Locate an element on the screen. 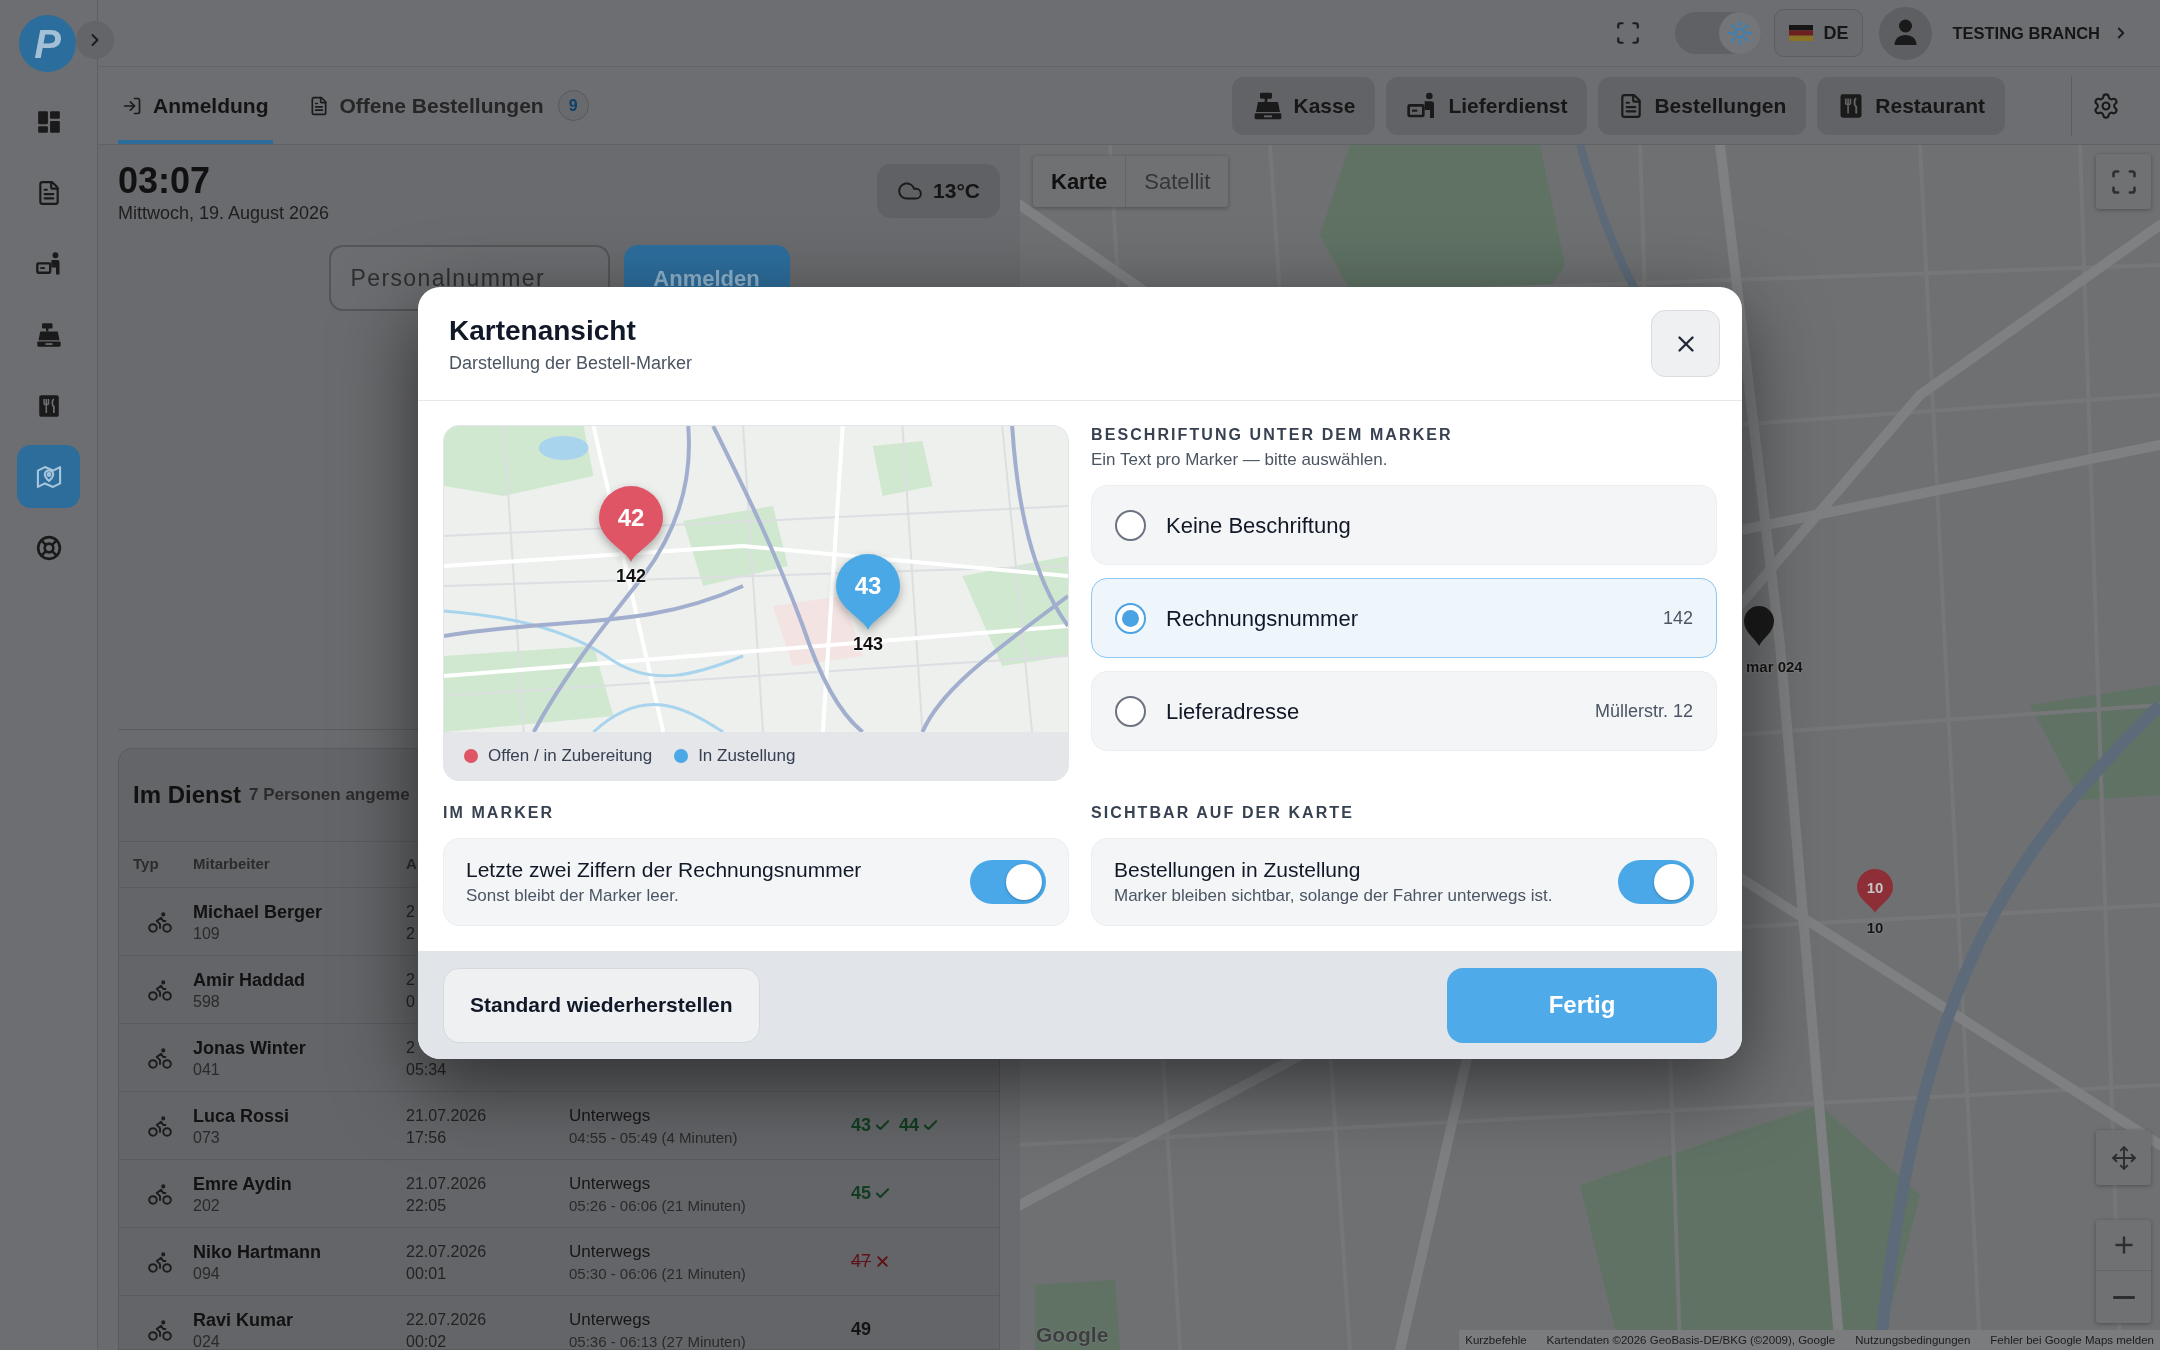 The width and height of the screenshot is (2160, 1350). time-window: 05:36 - 06:13 (27 Minuten) is located at coordinates (657, 1340).